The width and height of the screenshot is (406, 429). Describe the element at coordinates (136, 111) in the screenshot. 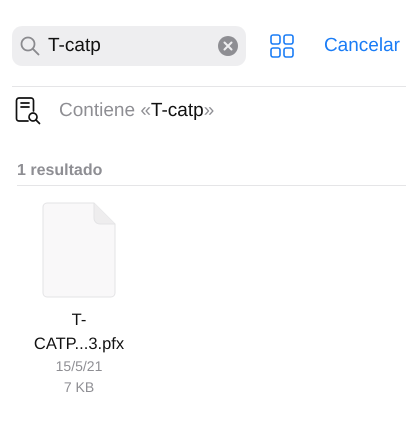

I see `suggestion-item: Contiene «T-catp»` at that location.